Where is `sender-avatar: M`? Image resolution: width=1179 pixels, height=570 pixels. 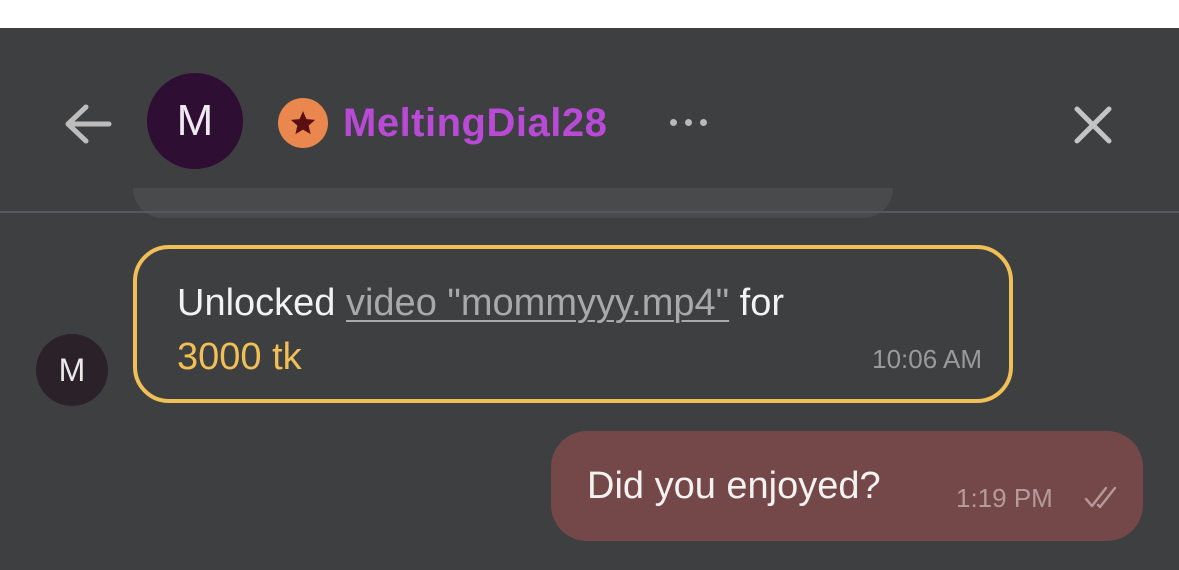
sender-avatar: M is located at coordinates (72, 370).